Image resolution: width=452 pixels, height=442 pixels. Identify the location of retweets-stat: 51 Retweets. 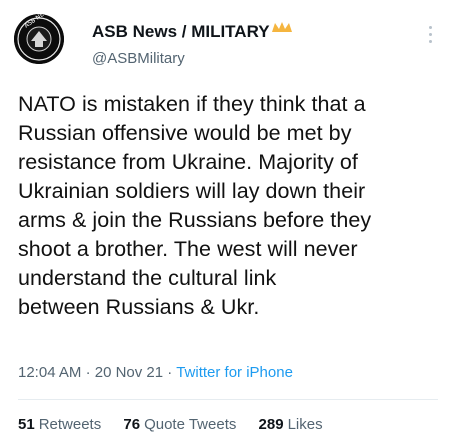
(59, 424).